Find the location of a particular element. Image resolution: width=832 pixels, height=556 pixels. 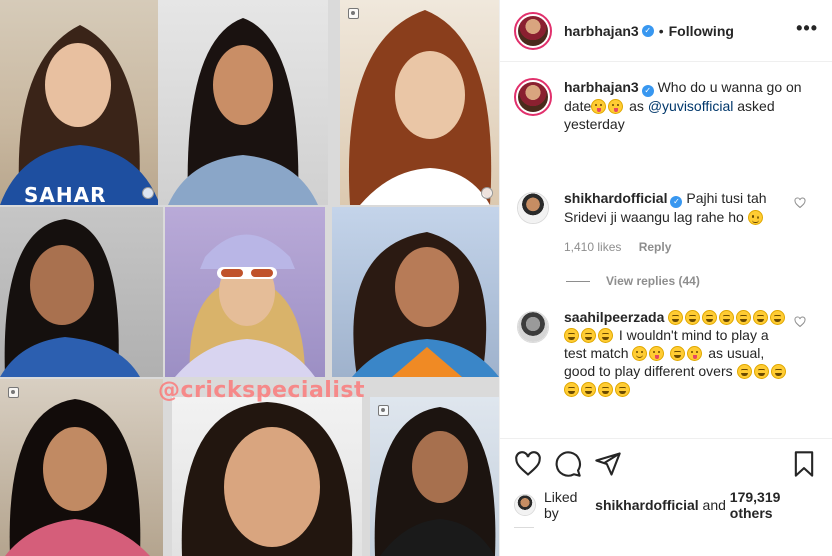

watermark: @crickspecialist is located at coordinates (261, 390).